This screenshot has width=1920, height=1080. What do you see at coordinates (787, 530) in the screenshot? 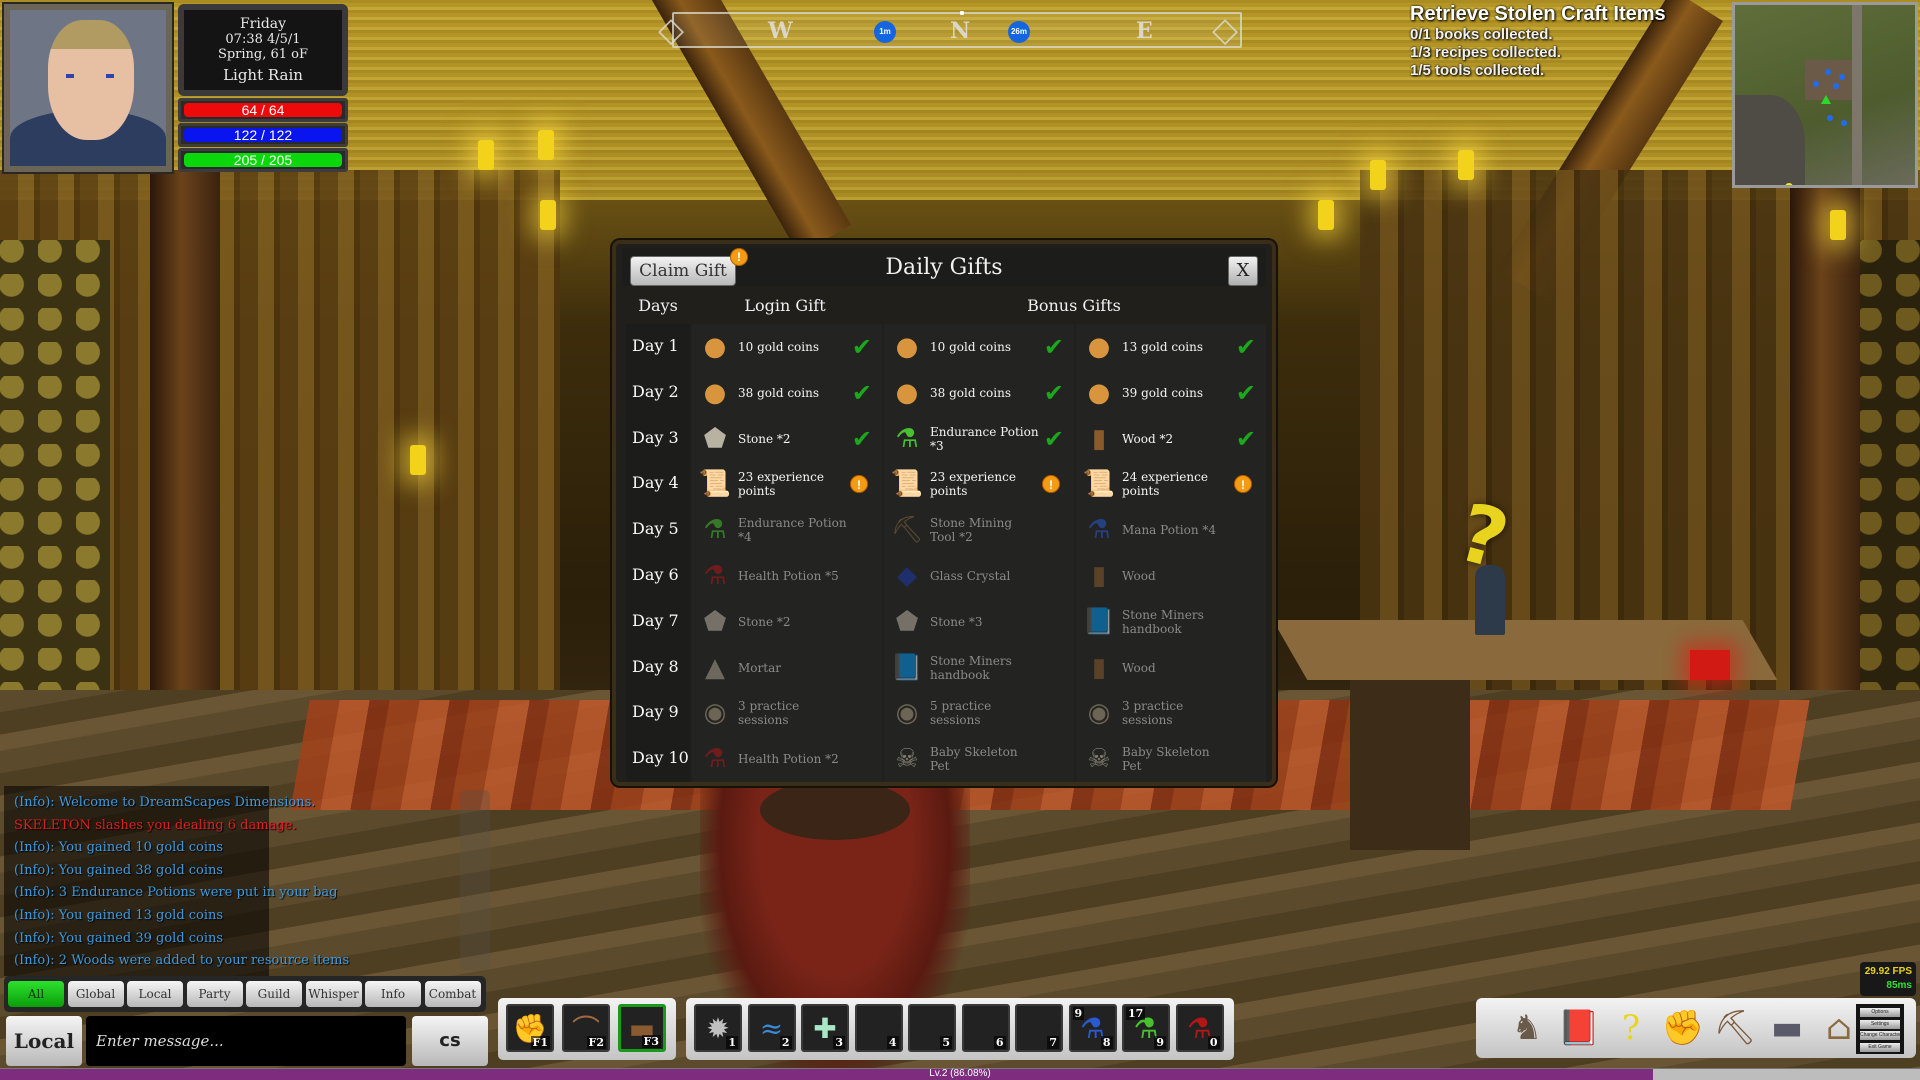
I see `gift-cell: ⚗ Endurance Potion *4` at bounding box center [787, 530].